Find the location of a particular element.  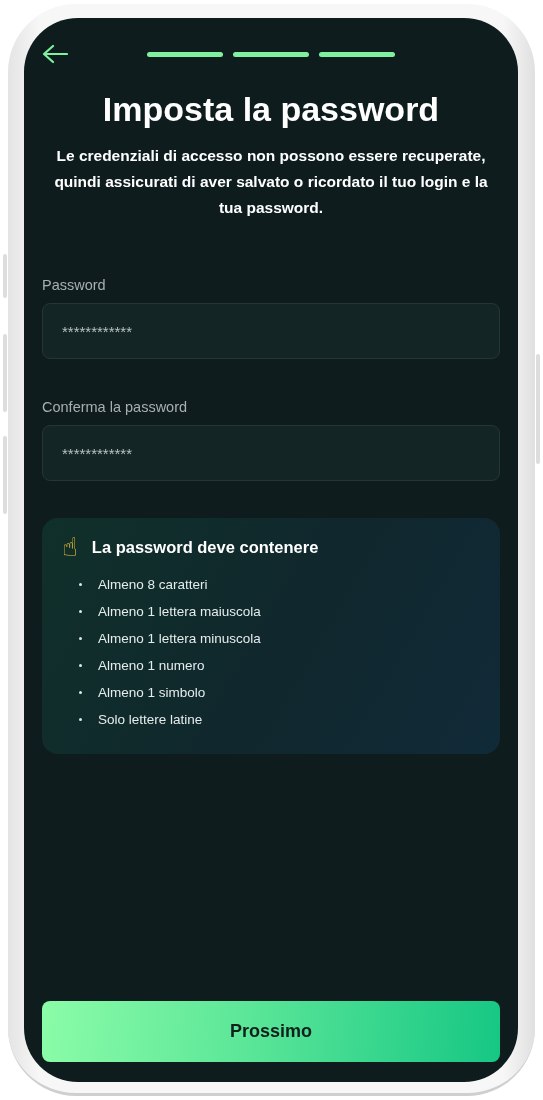

requirements-title: La password deve contenere is located at coordinates (205, 547).